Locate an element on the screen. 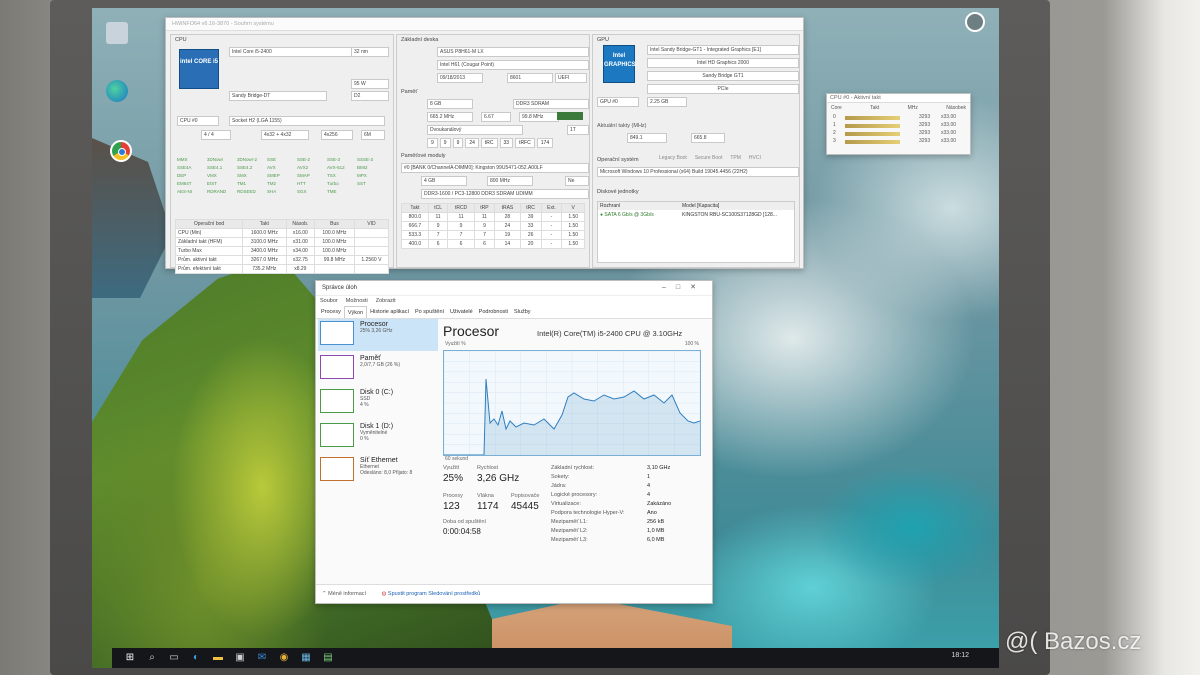 The height and width of the screenshot is (675, 1200). bios-version-field: 8601 is located at coordinates (530, 78).